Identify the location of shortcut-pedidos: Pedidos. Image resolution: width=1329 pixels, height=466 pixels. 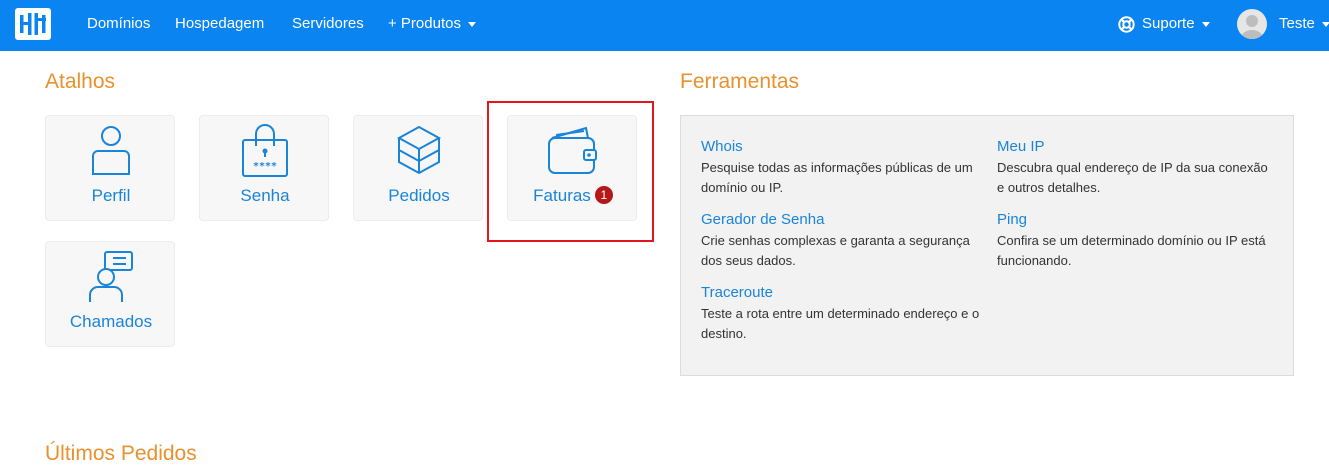
(418, 168).